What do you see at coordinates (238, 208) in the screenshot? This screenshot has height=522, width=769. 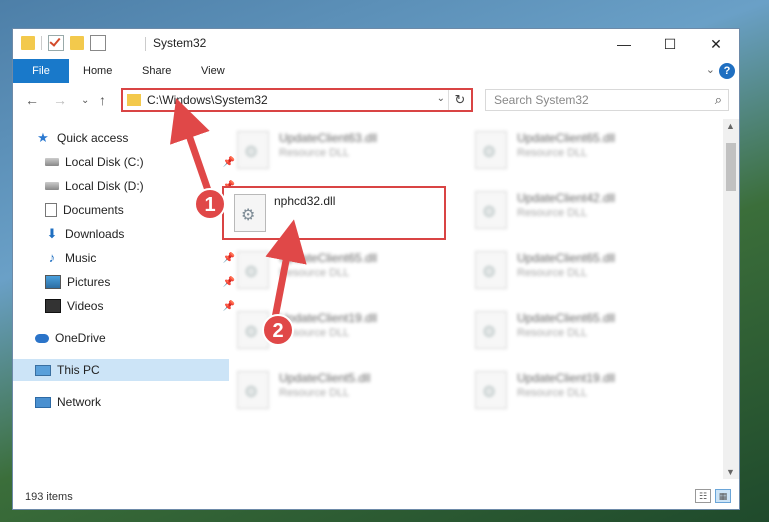 I see `annotation-arrows` at bounding box center [238, 208].